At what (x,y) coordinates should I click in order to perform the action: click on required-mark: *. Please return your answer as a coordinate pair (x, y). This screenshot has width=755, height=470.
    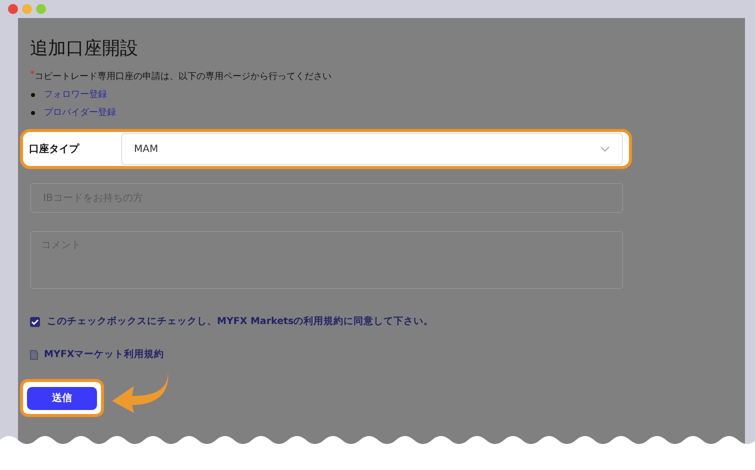
    Looking at the image, I should click on (32, 76).